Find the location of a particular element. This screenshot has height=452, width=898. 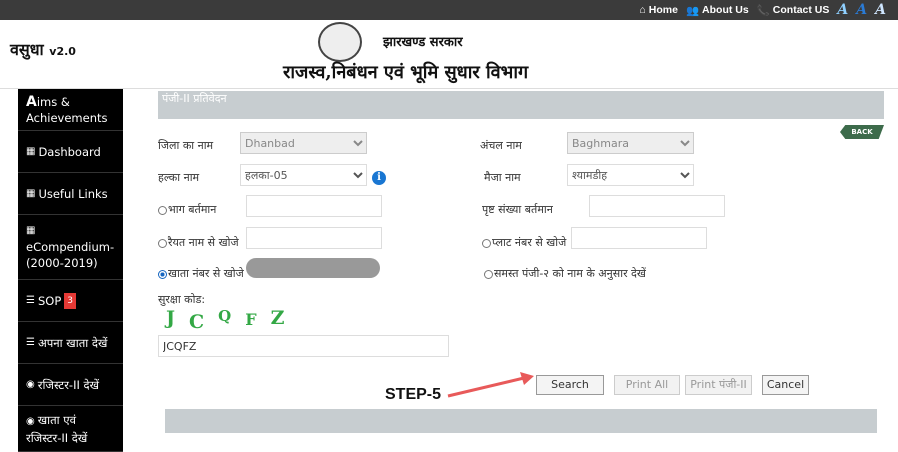

plot-option: प्लाट नंबर से खोजे is located at coordinates (524, 242).